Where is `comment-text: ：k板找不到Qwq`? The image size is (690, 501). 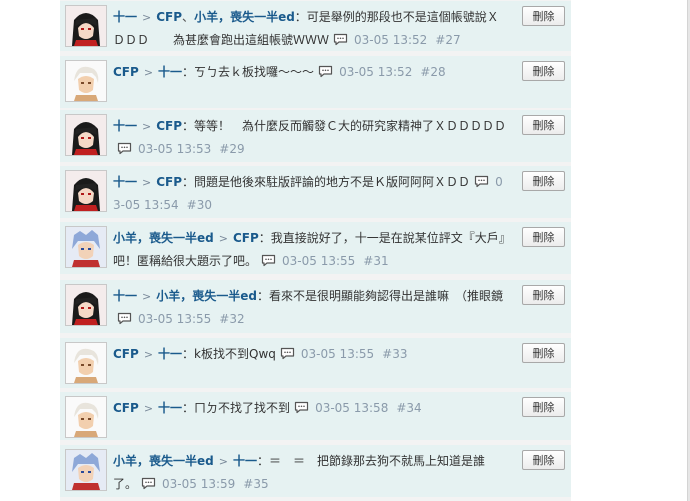 comment-text: ：k板找不到Qwq is located at coordinates (229, 354).